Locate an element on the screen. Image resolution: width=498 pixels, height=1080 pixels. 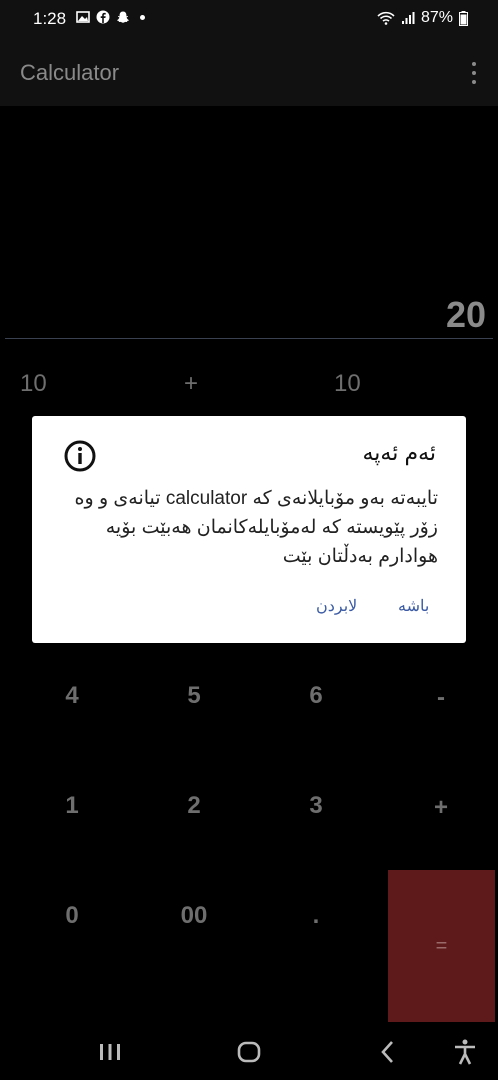
navigation-bar is located at coordinates (249, 1052).